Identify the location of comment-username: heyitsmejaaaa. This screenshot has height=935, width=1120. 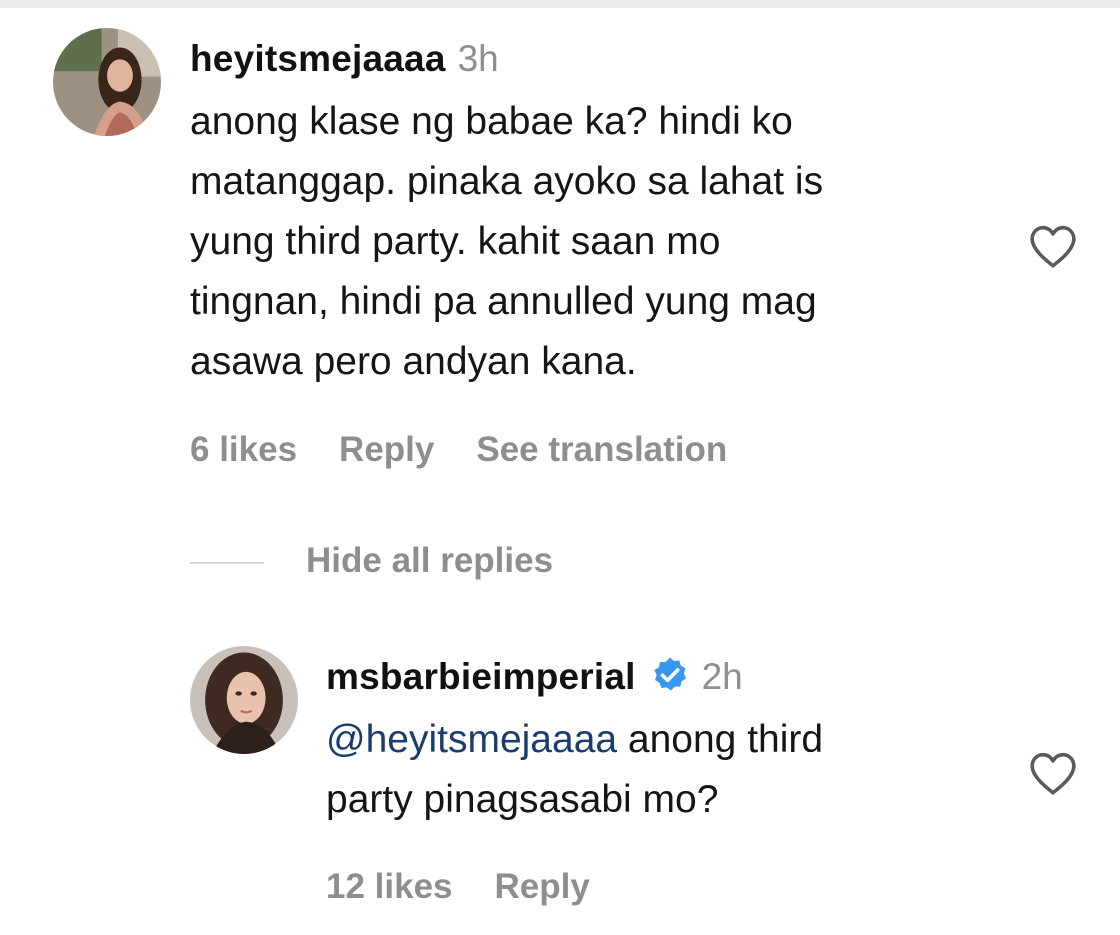
(318, 58).